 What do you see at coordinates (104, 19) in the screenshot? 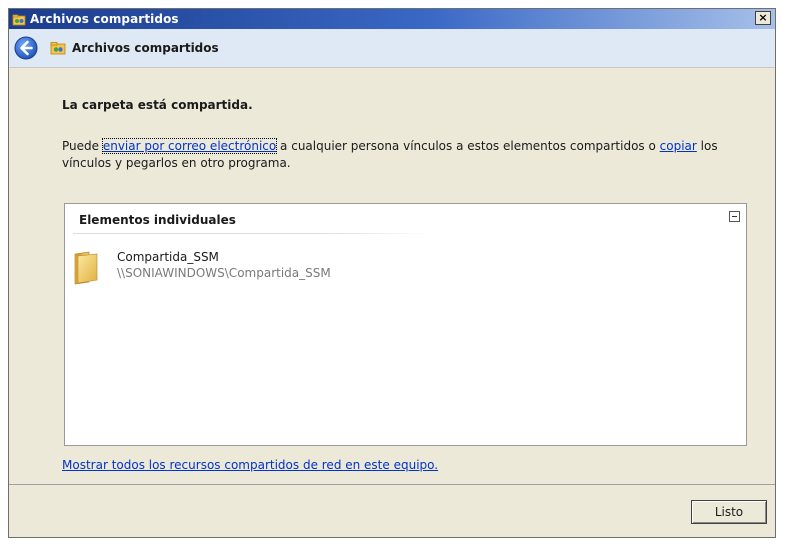
I see `window-title: Archivos compartidos` at bounding box center [104, 19].